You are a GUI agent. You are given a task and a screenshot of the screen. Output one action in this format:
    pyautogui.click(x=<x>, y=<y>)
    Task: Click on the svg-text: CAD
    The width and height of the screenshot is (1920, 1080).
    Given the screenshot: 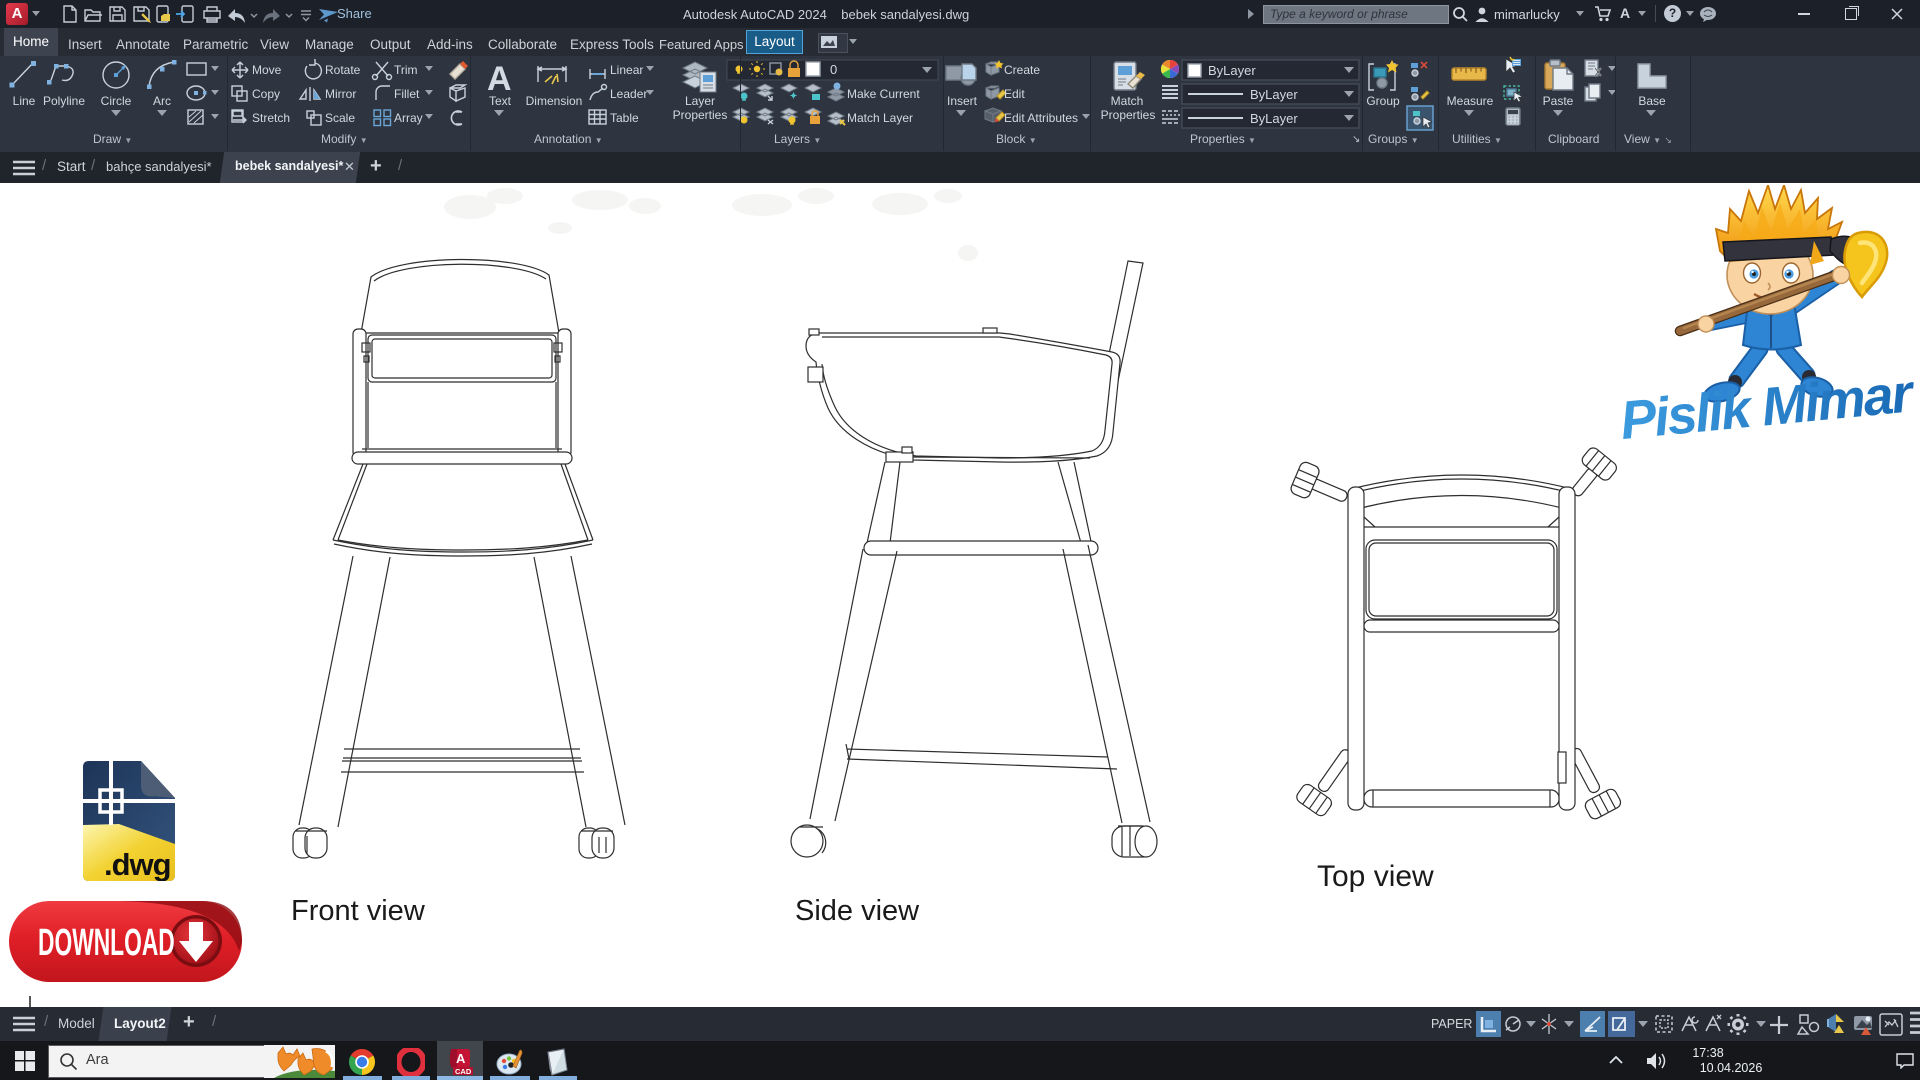 What is the action you would take?
    pyautogui.click(x=463, y=1071)
    